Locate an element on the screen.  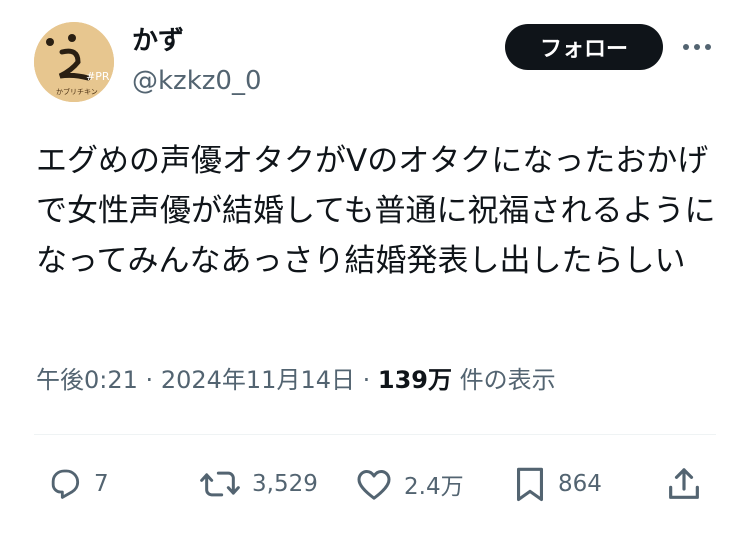
share-icon is located at coordinates (684, 483).